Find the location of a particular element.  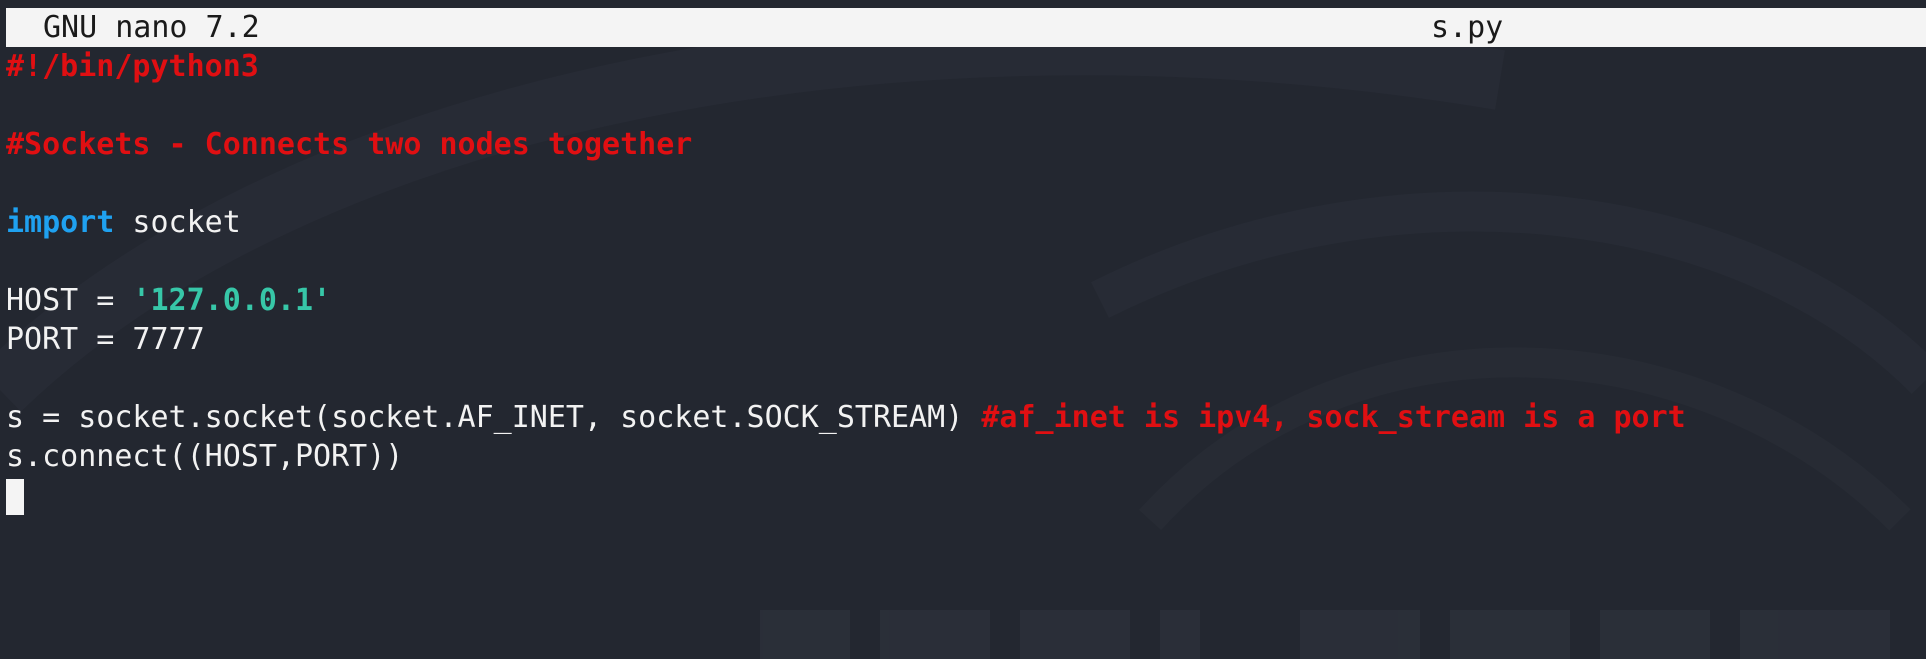

port-assignment: PORT = 7777 is located at coordinates (105, 339).